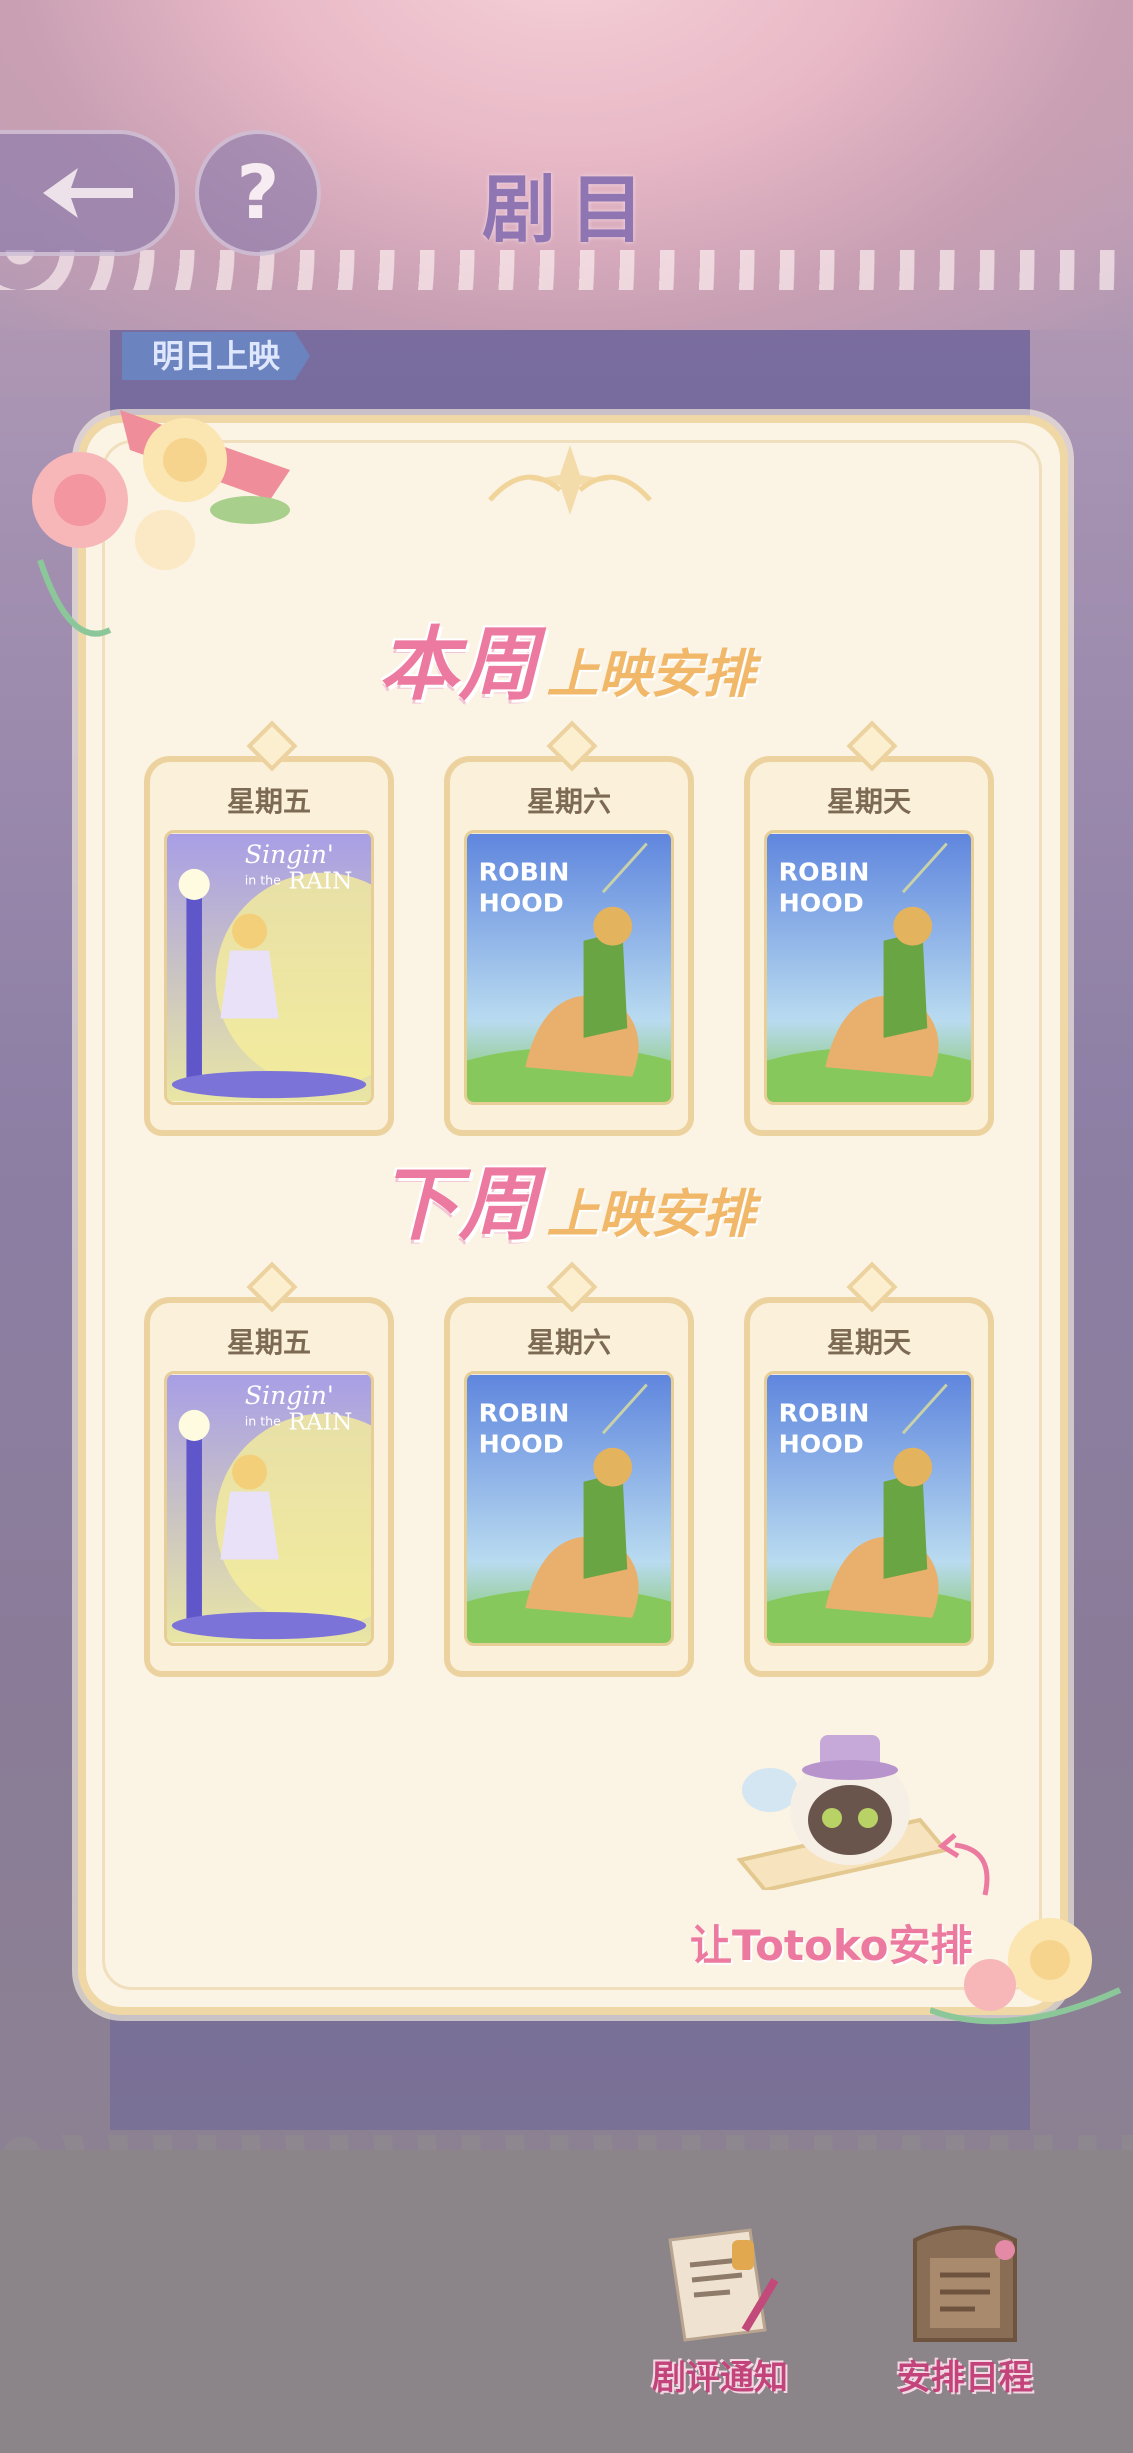  Describe the element at coordinates (570, 480) in the screenshot. I see `crest-ornament-icon` at that location.